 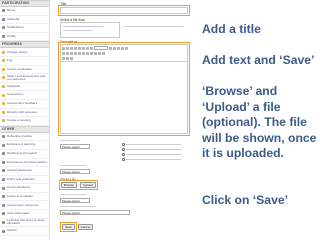 What do you see at coordinates (85, 227) in the screenshot?
I see `cancel-button: Cancel` at bounding box center [85, 227].